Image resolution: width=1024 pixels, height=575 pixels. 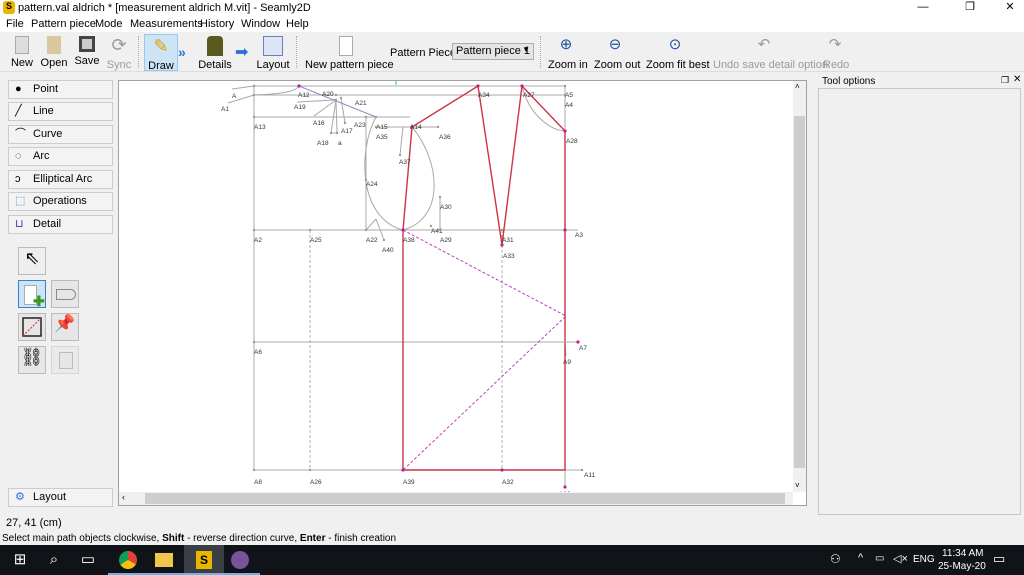 What do you see at coordinates (509, 256) in the screenshot?
I see `point-label: A33` at bounding box center [509, 256].